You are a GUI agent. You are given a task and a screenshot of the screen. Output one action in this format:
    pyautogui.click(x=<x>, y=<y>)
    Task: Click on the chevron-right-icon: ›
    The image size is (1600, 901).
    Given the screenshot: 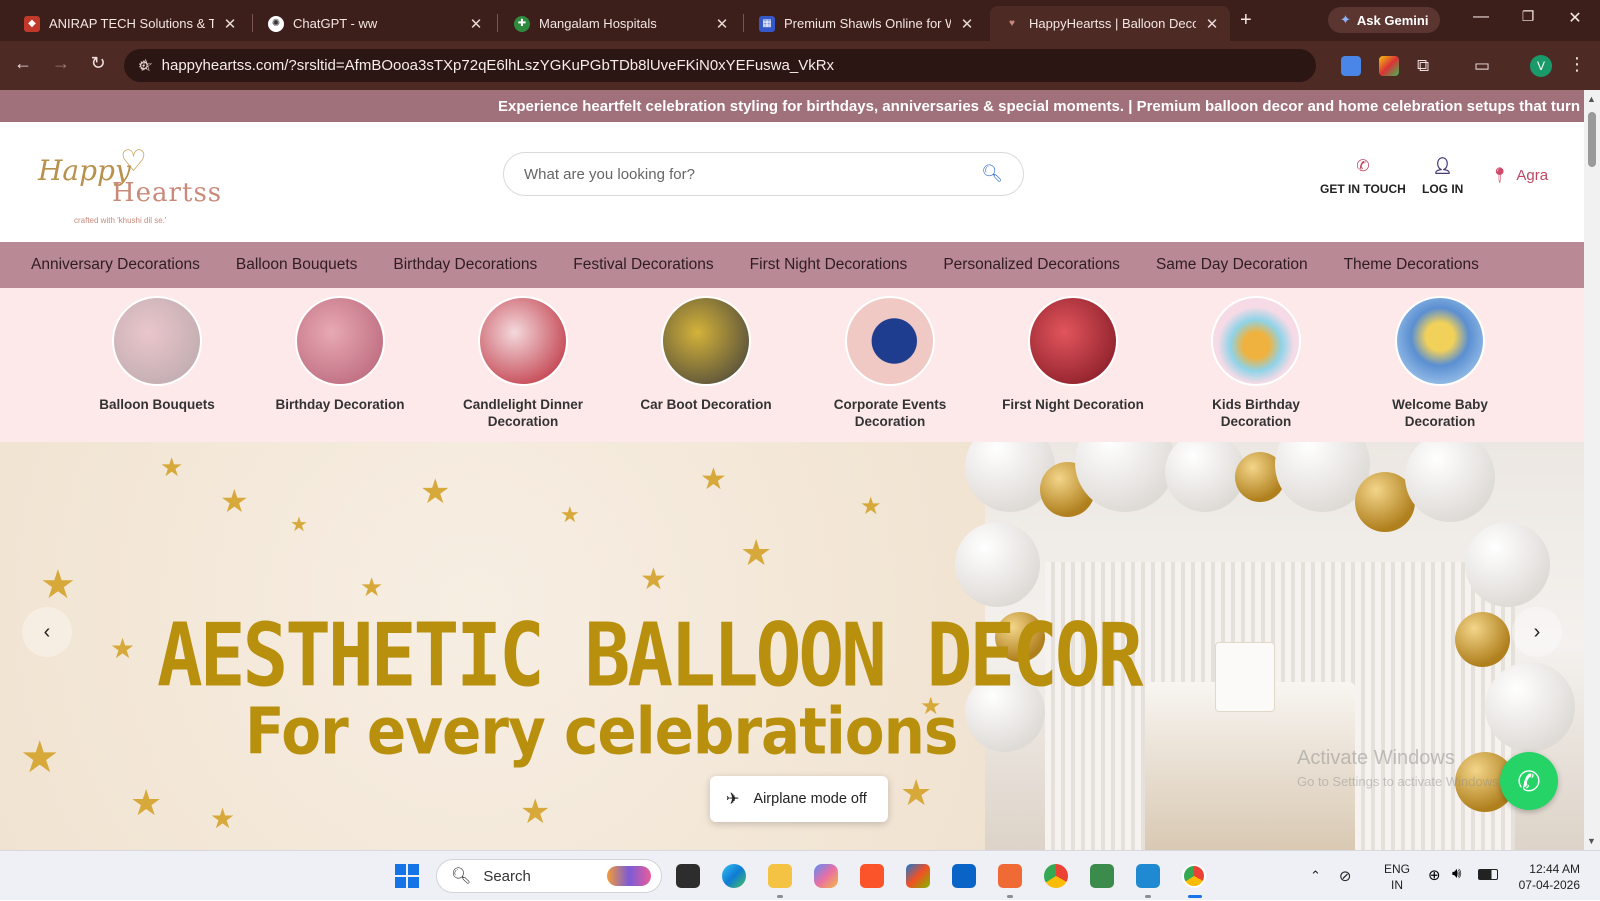 What is the action you would take?
    pyautogui.click(x=1537, y=631)
    